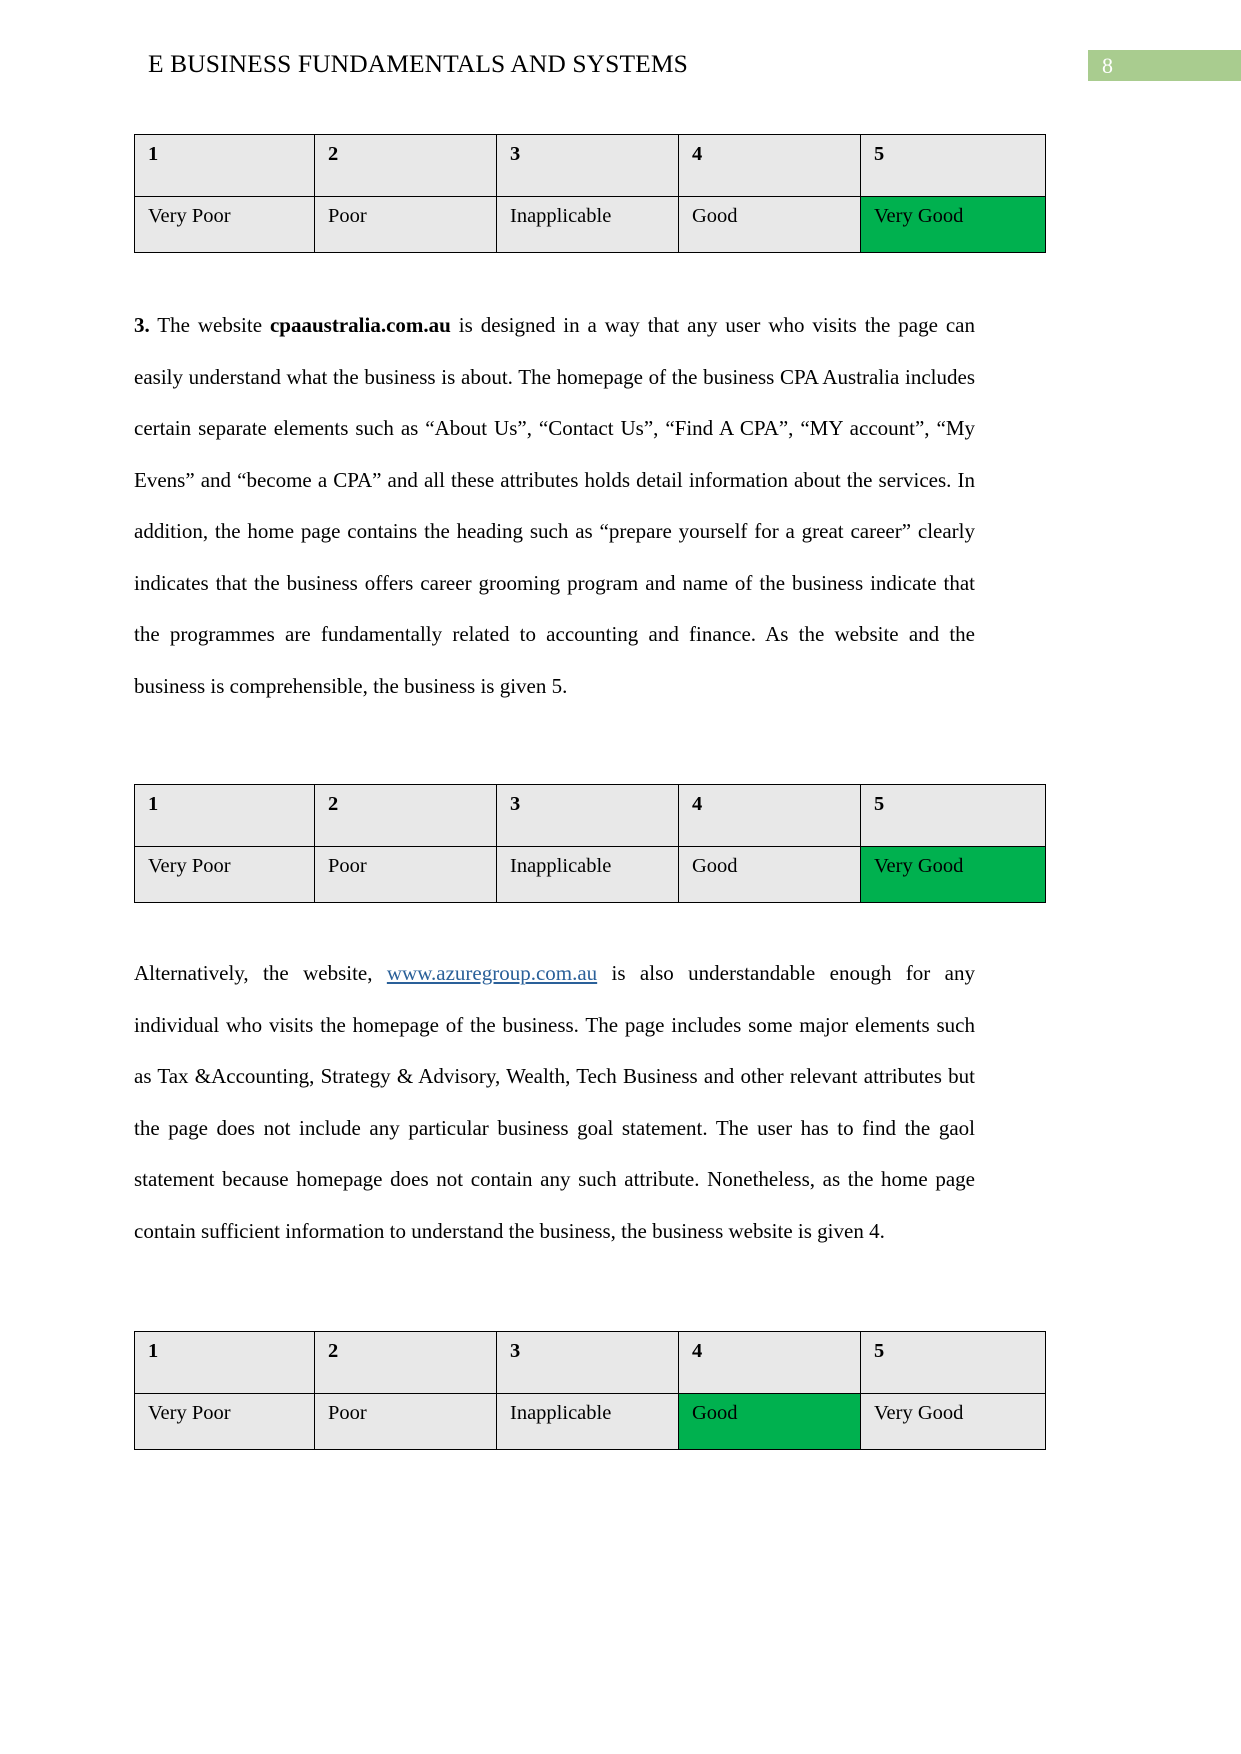 The image size is (1241, 1754). What do you see at coordinates (953, 1421) in the screenshot?
I see `rating-label-cell: Very Good` at bounding box center [953, 1421].